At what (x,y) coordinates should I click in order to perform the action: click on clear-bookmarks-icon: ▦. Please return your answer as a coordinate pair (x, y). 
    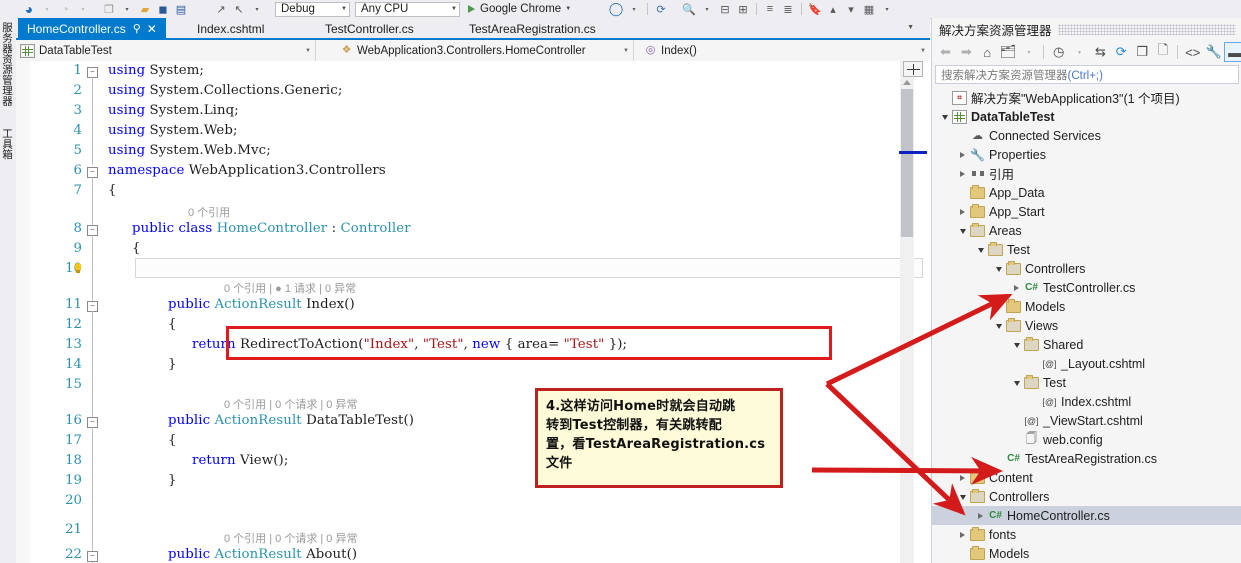
    Looking at the image, I should click on (869, 9).